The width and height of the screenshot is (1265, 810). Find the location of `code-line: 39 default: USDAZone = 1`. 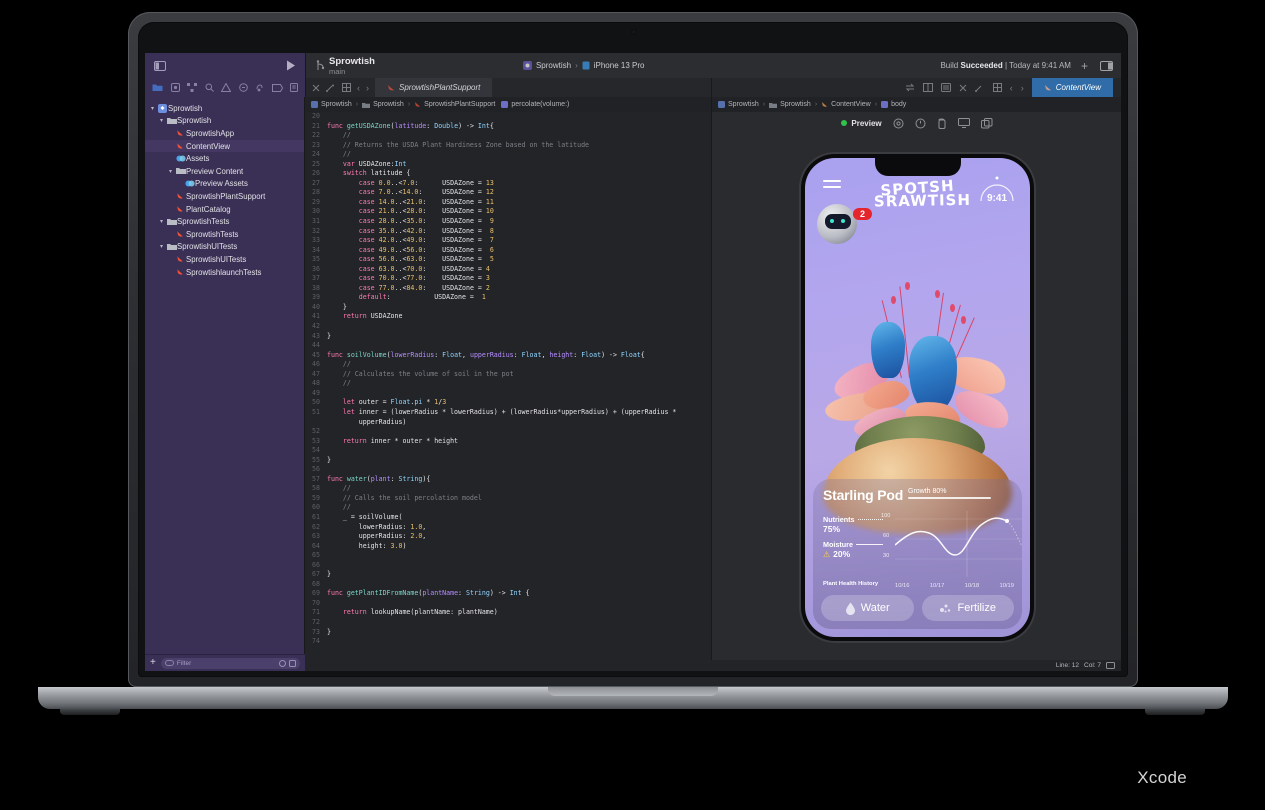

code-line: 39 default: USDAZone = 1 is located at coordinates (508, 298).